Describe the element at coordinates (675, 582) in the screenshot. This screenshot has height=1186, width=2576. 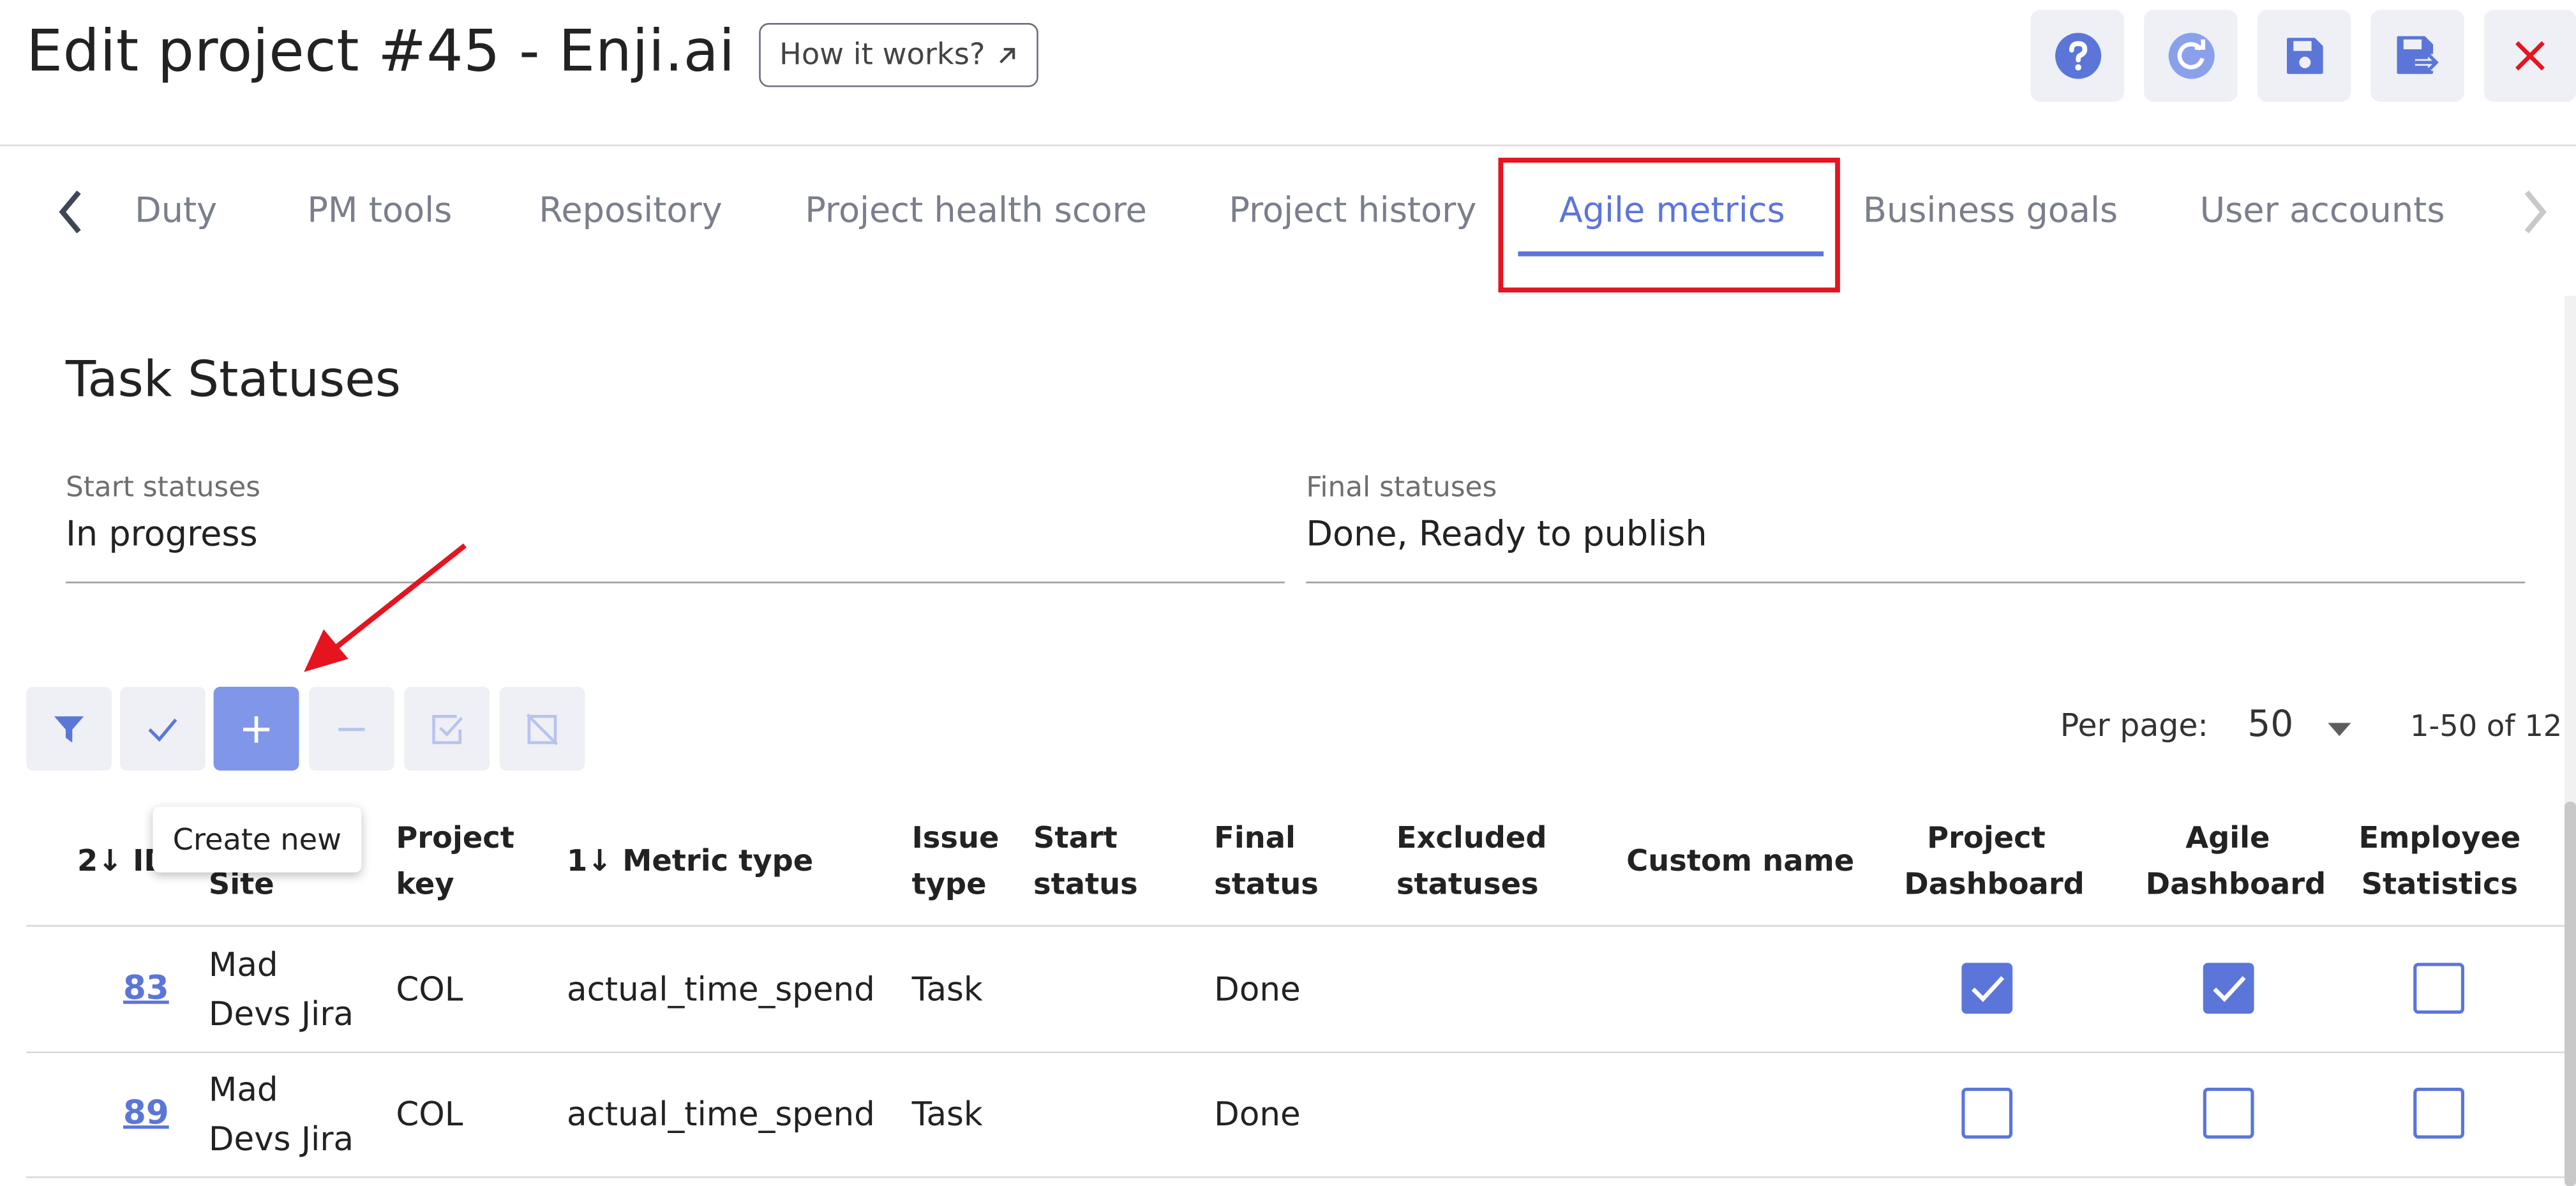
I see `start-statuses-underline` at that location.